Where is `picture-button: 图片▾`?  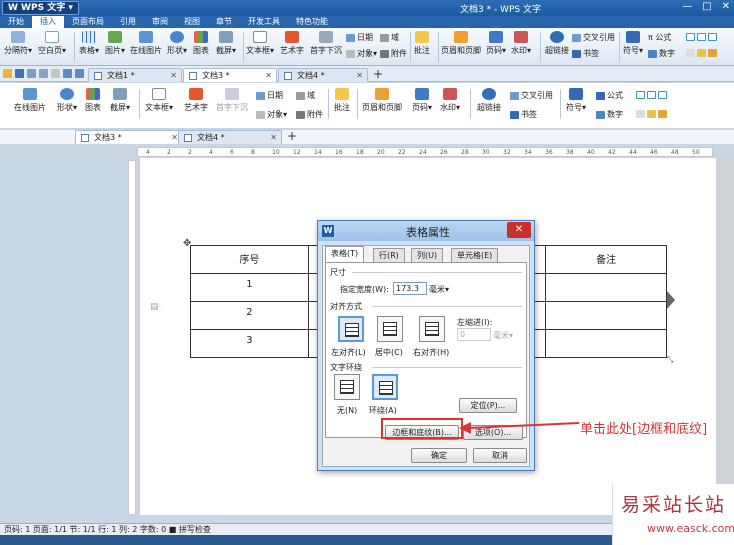
picture-button: 图片▾ is located at coordinates (115, 43).